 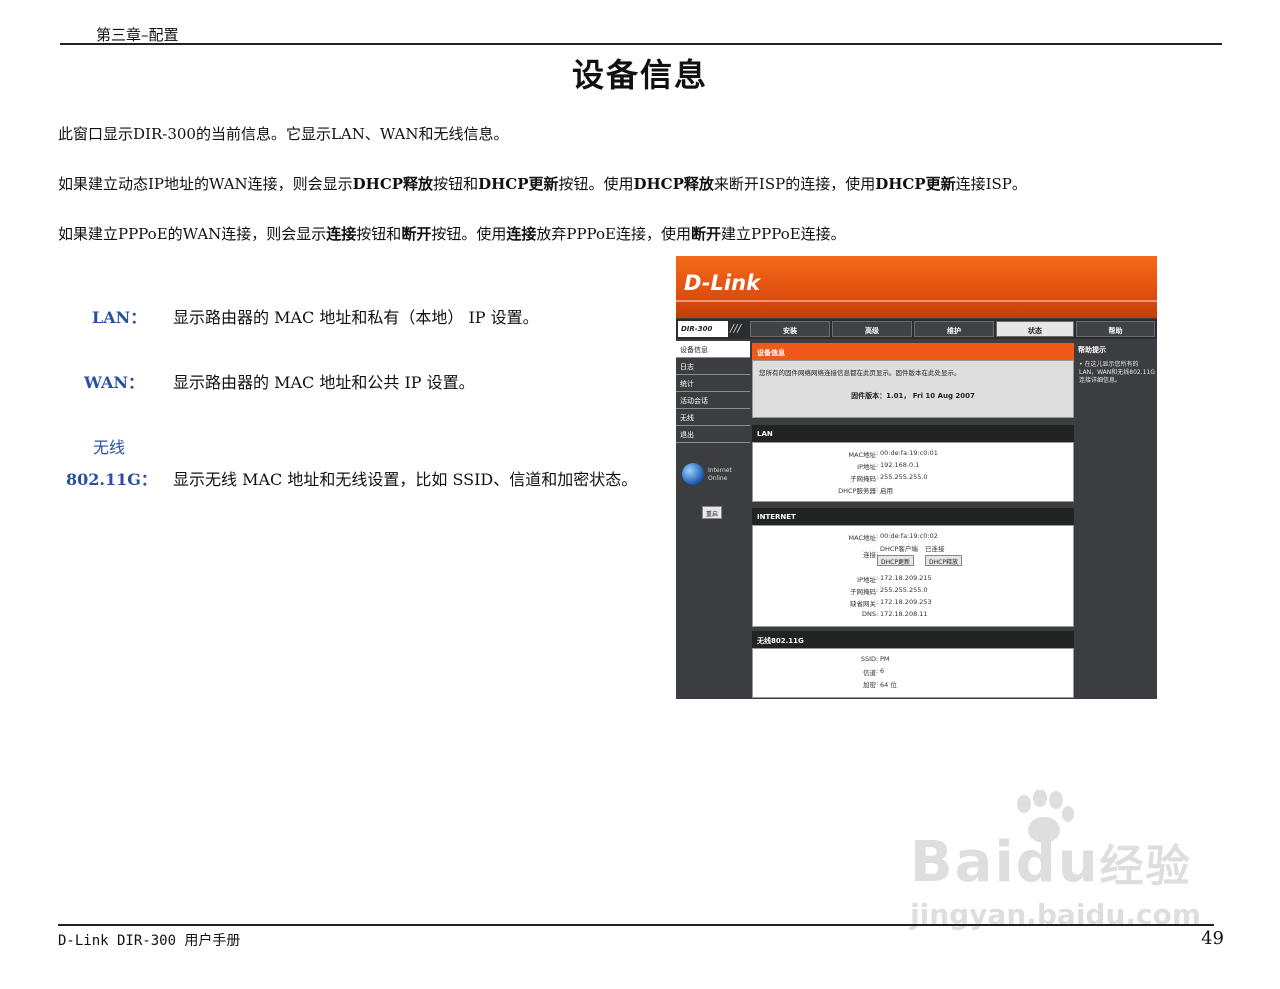 What do you see at coordinates (1145, 866) in the screenshot?
I see `watermark-brand-part: 经验` at bounding box center [1145, 866].